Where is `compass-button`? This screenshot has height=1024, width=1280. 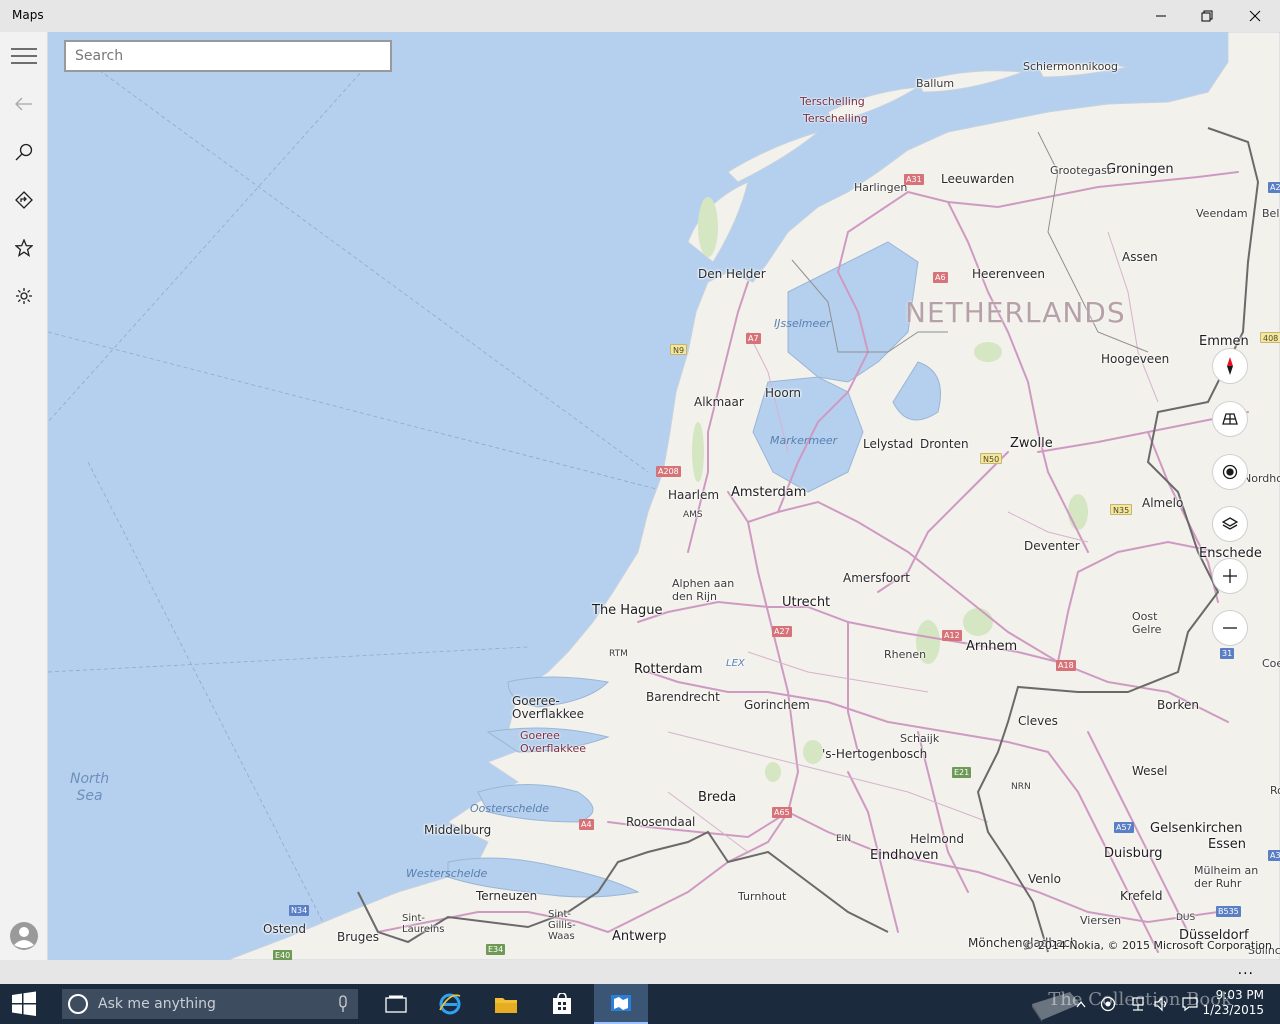
compass-button is located at coordinates (1230, 366).